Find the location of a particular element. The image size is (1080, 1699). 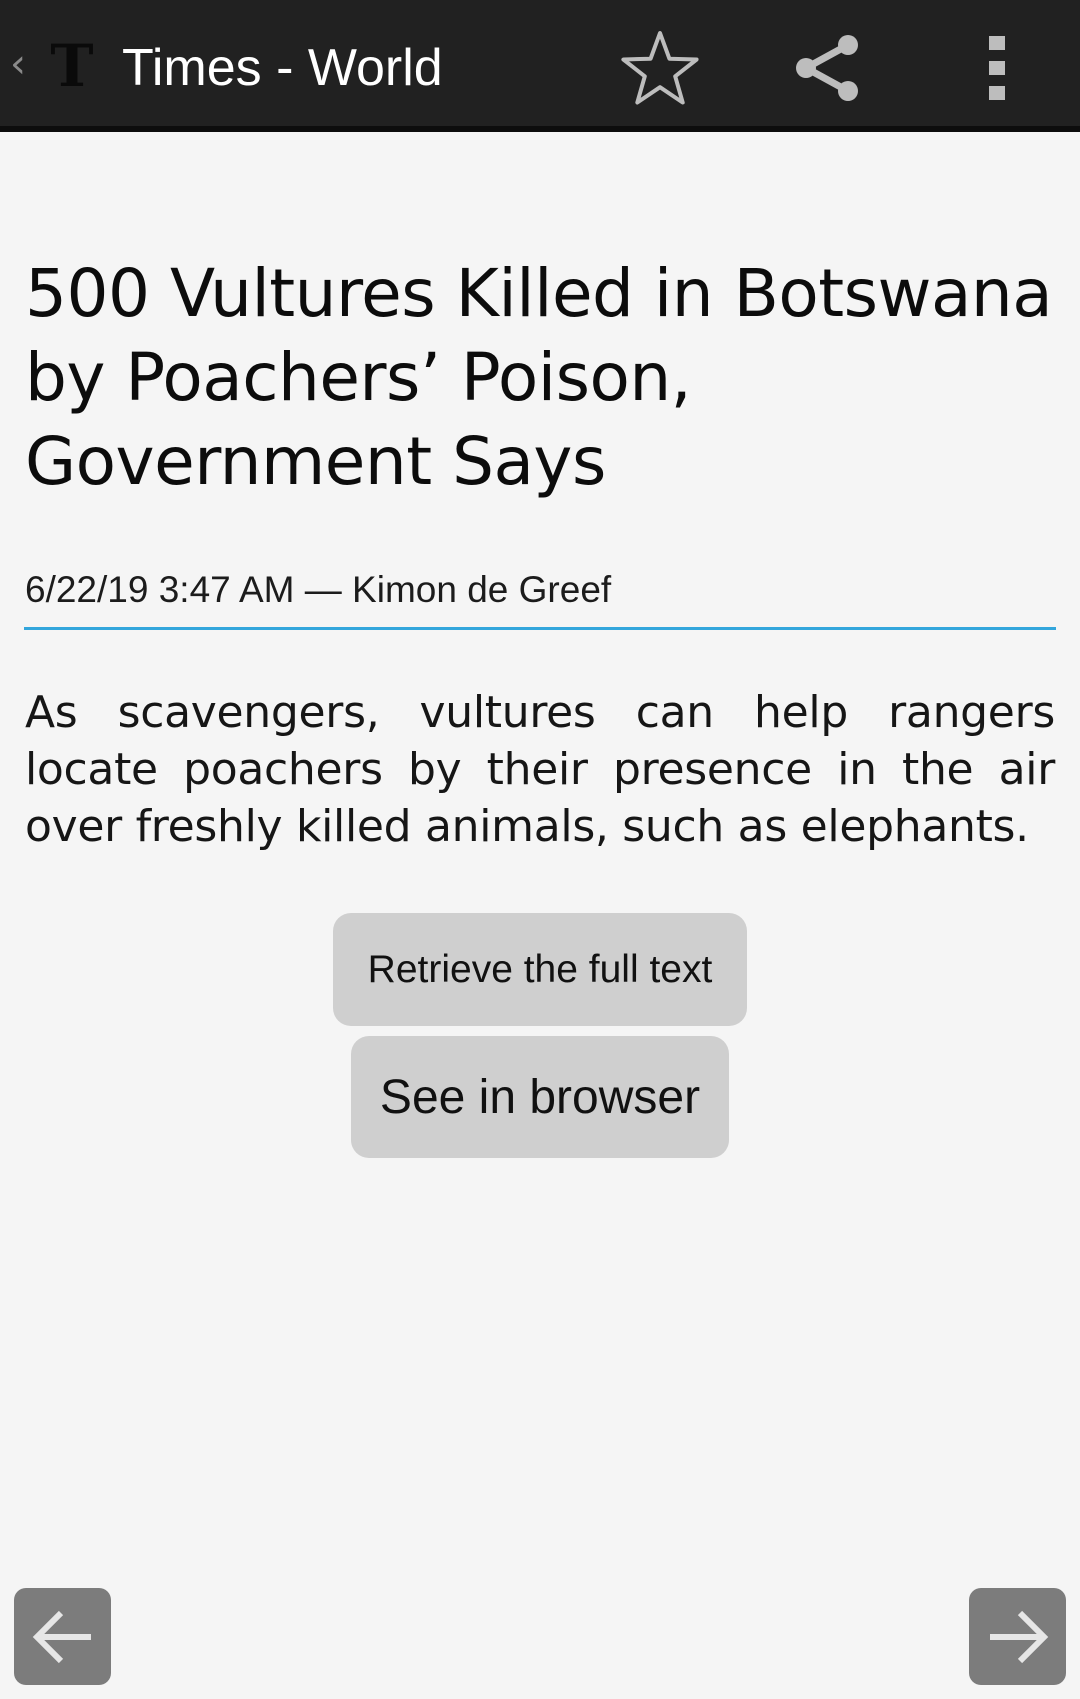

action-bar-title: Times - World is located at coordinates (282, 68).